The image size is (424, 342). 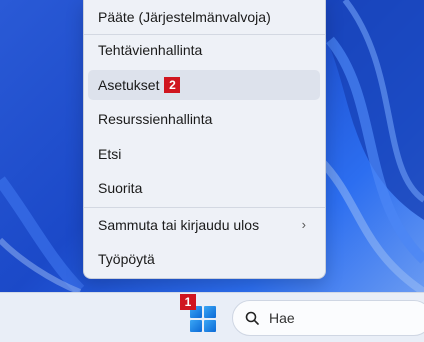 I want to click on chevron-right-icon: ›, so click(x=303, y=224).